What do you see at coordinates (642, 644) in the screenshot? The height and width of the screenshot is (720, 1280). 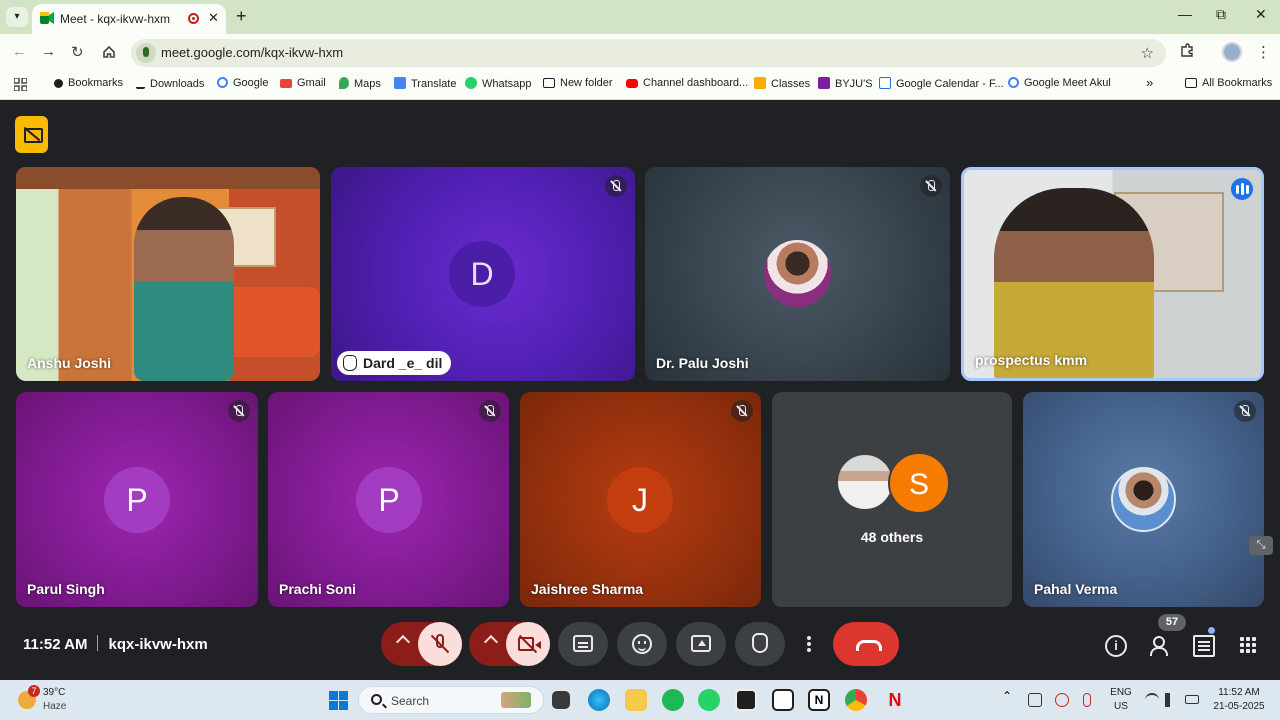 I see `reactions-button` at bounding box center [642, 644].